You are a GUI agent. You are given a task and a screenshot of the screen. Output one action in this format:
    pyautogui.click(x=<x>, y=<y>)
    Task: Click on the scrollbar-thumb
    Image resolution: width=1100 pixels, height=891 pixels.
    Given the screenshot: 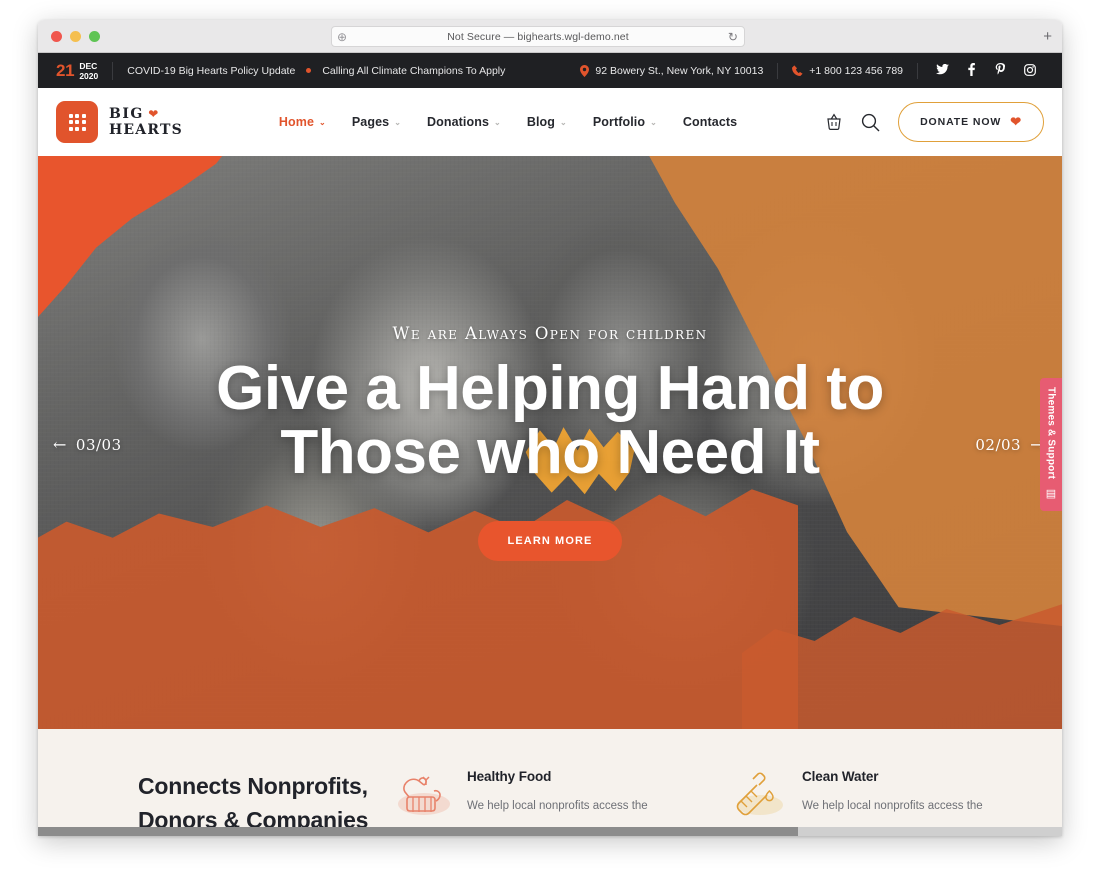 What is the action you would take?
    pyautogui.click(x=418, y=831)
    